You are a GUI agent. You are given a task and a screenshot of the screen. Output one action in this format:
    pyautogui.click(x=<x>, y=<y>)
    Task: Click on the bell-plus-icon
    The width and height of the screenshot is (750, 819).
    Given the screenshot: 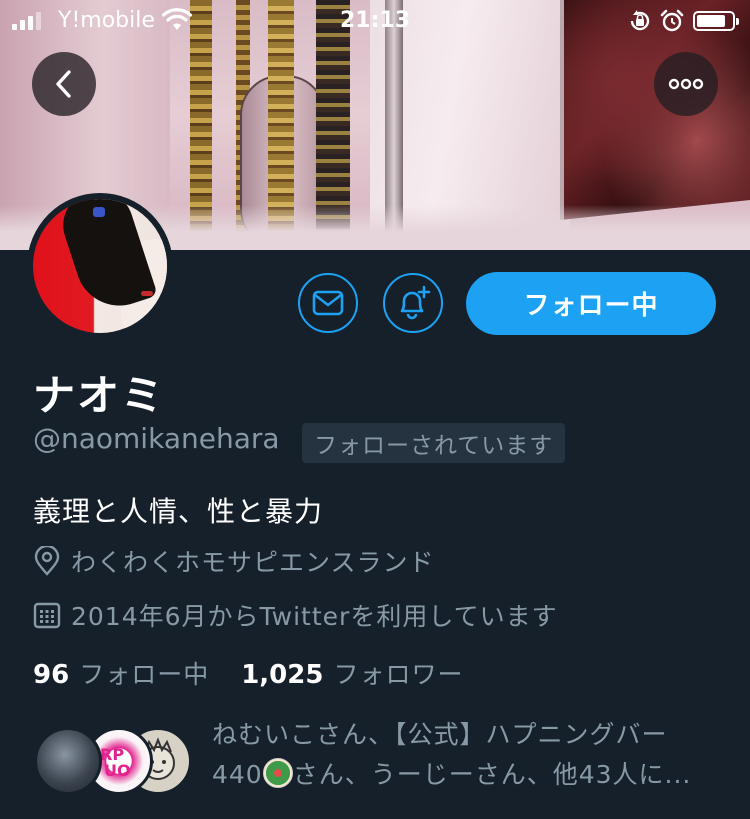 What is the action you would take?
    pyautogui.click(x=415, y=302)
    